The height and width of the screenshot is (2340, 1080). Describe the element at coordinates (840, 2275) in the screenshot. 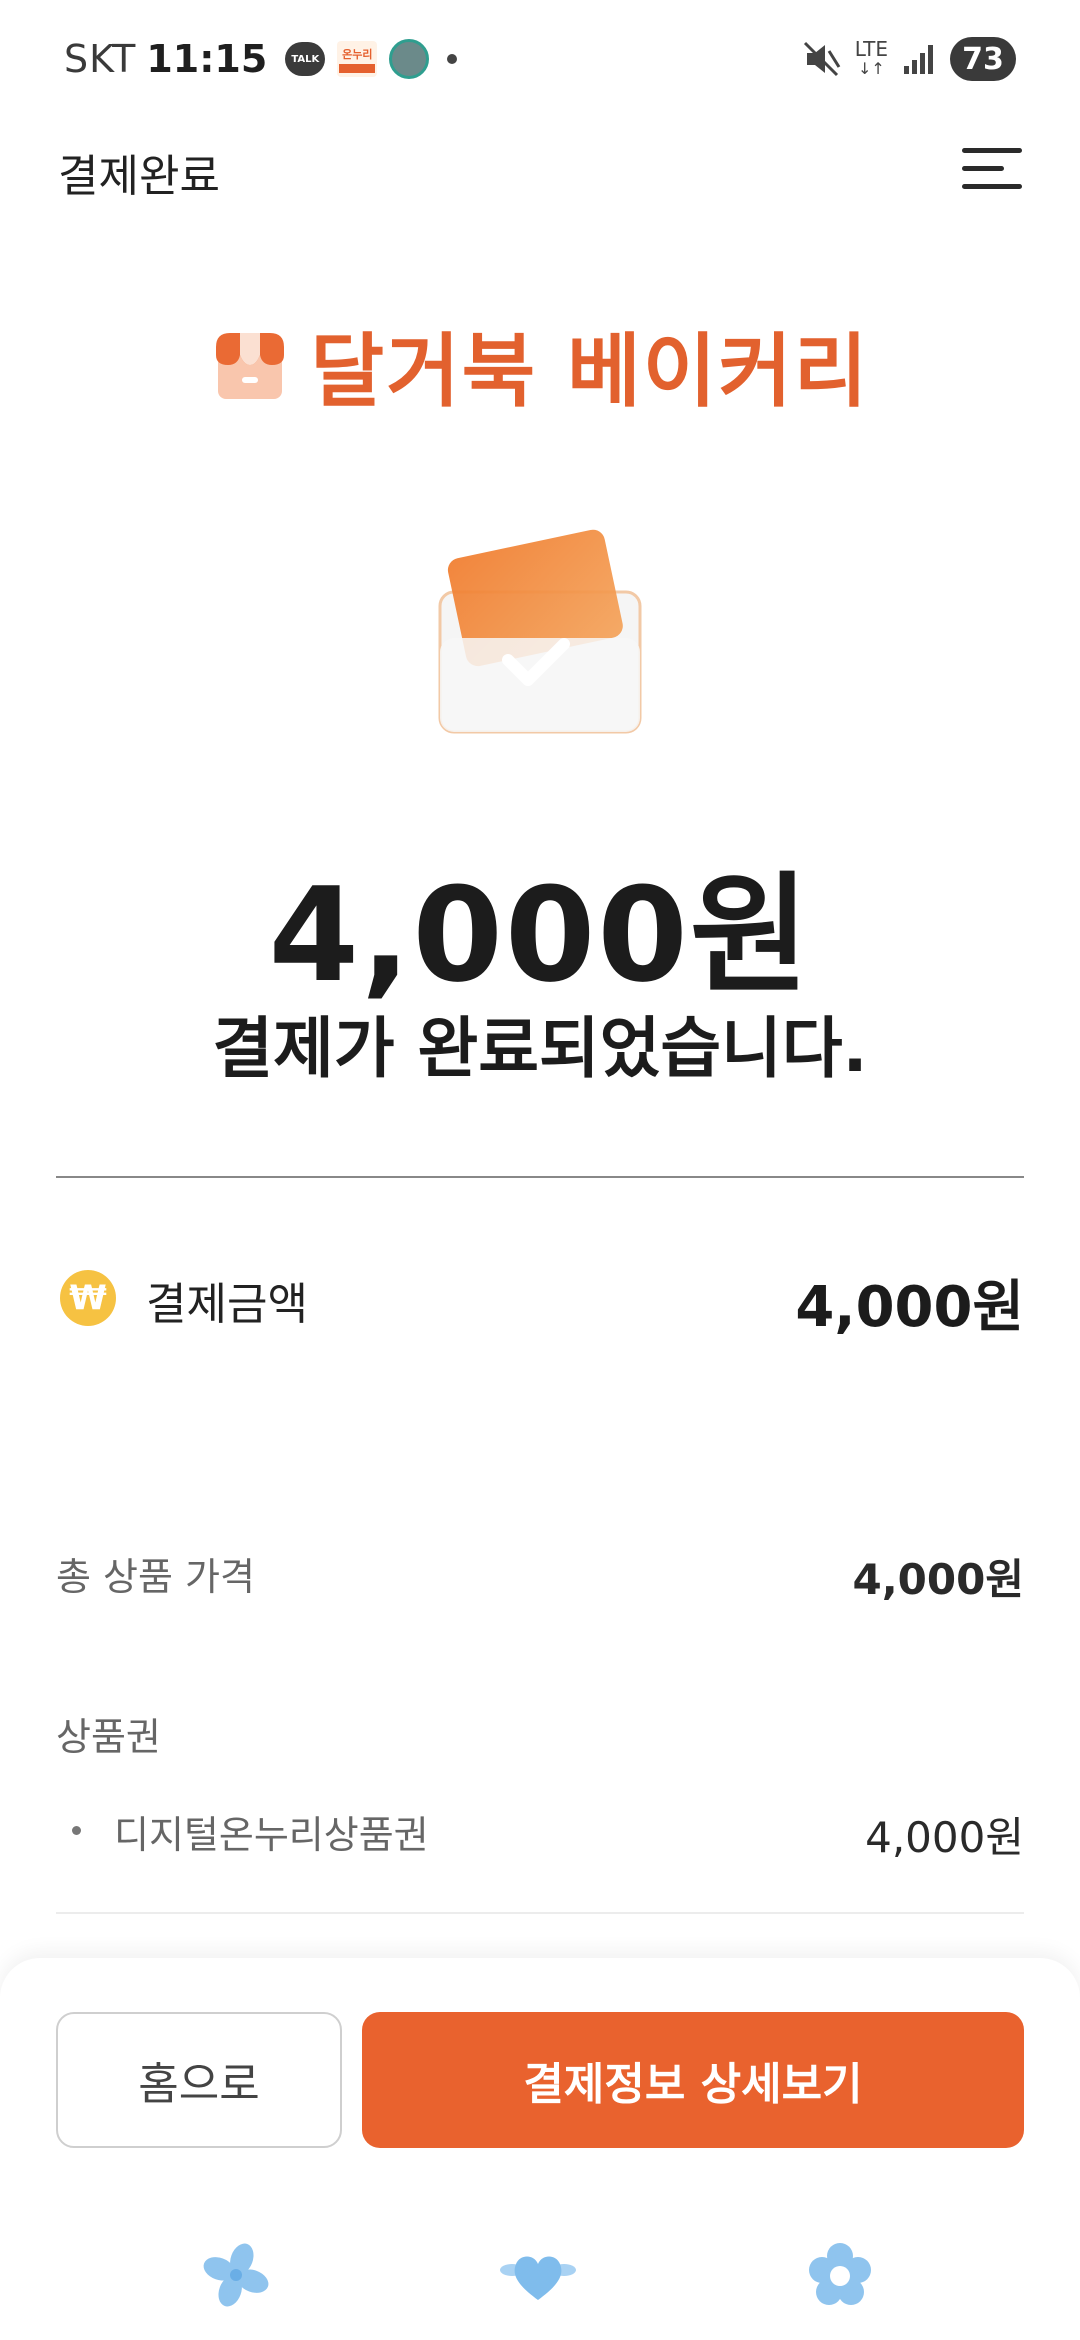

I see `flower-nav-icon` at that location.